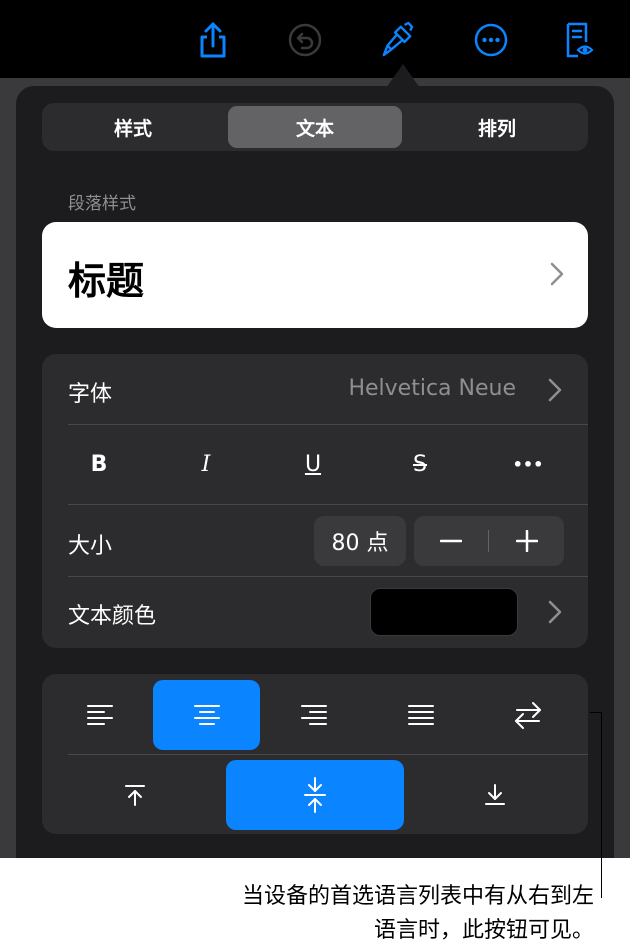 The image size is (630, 950). Describe the element at coordinates (135, 795) in the screenshot. I see `align-top-button` at that location.